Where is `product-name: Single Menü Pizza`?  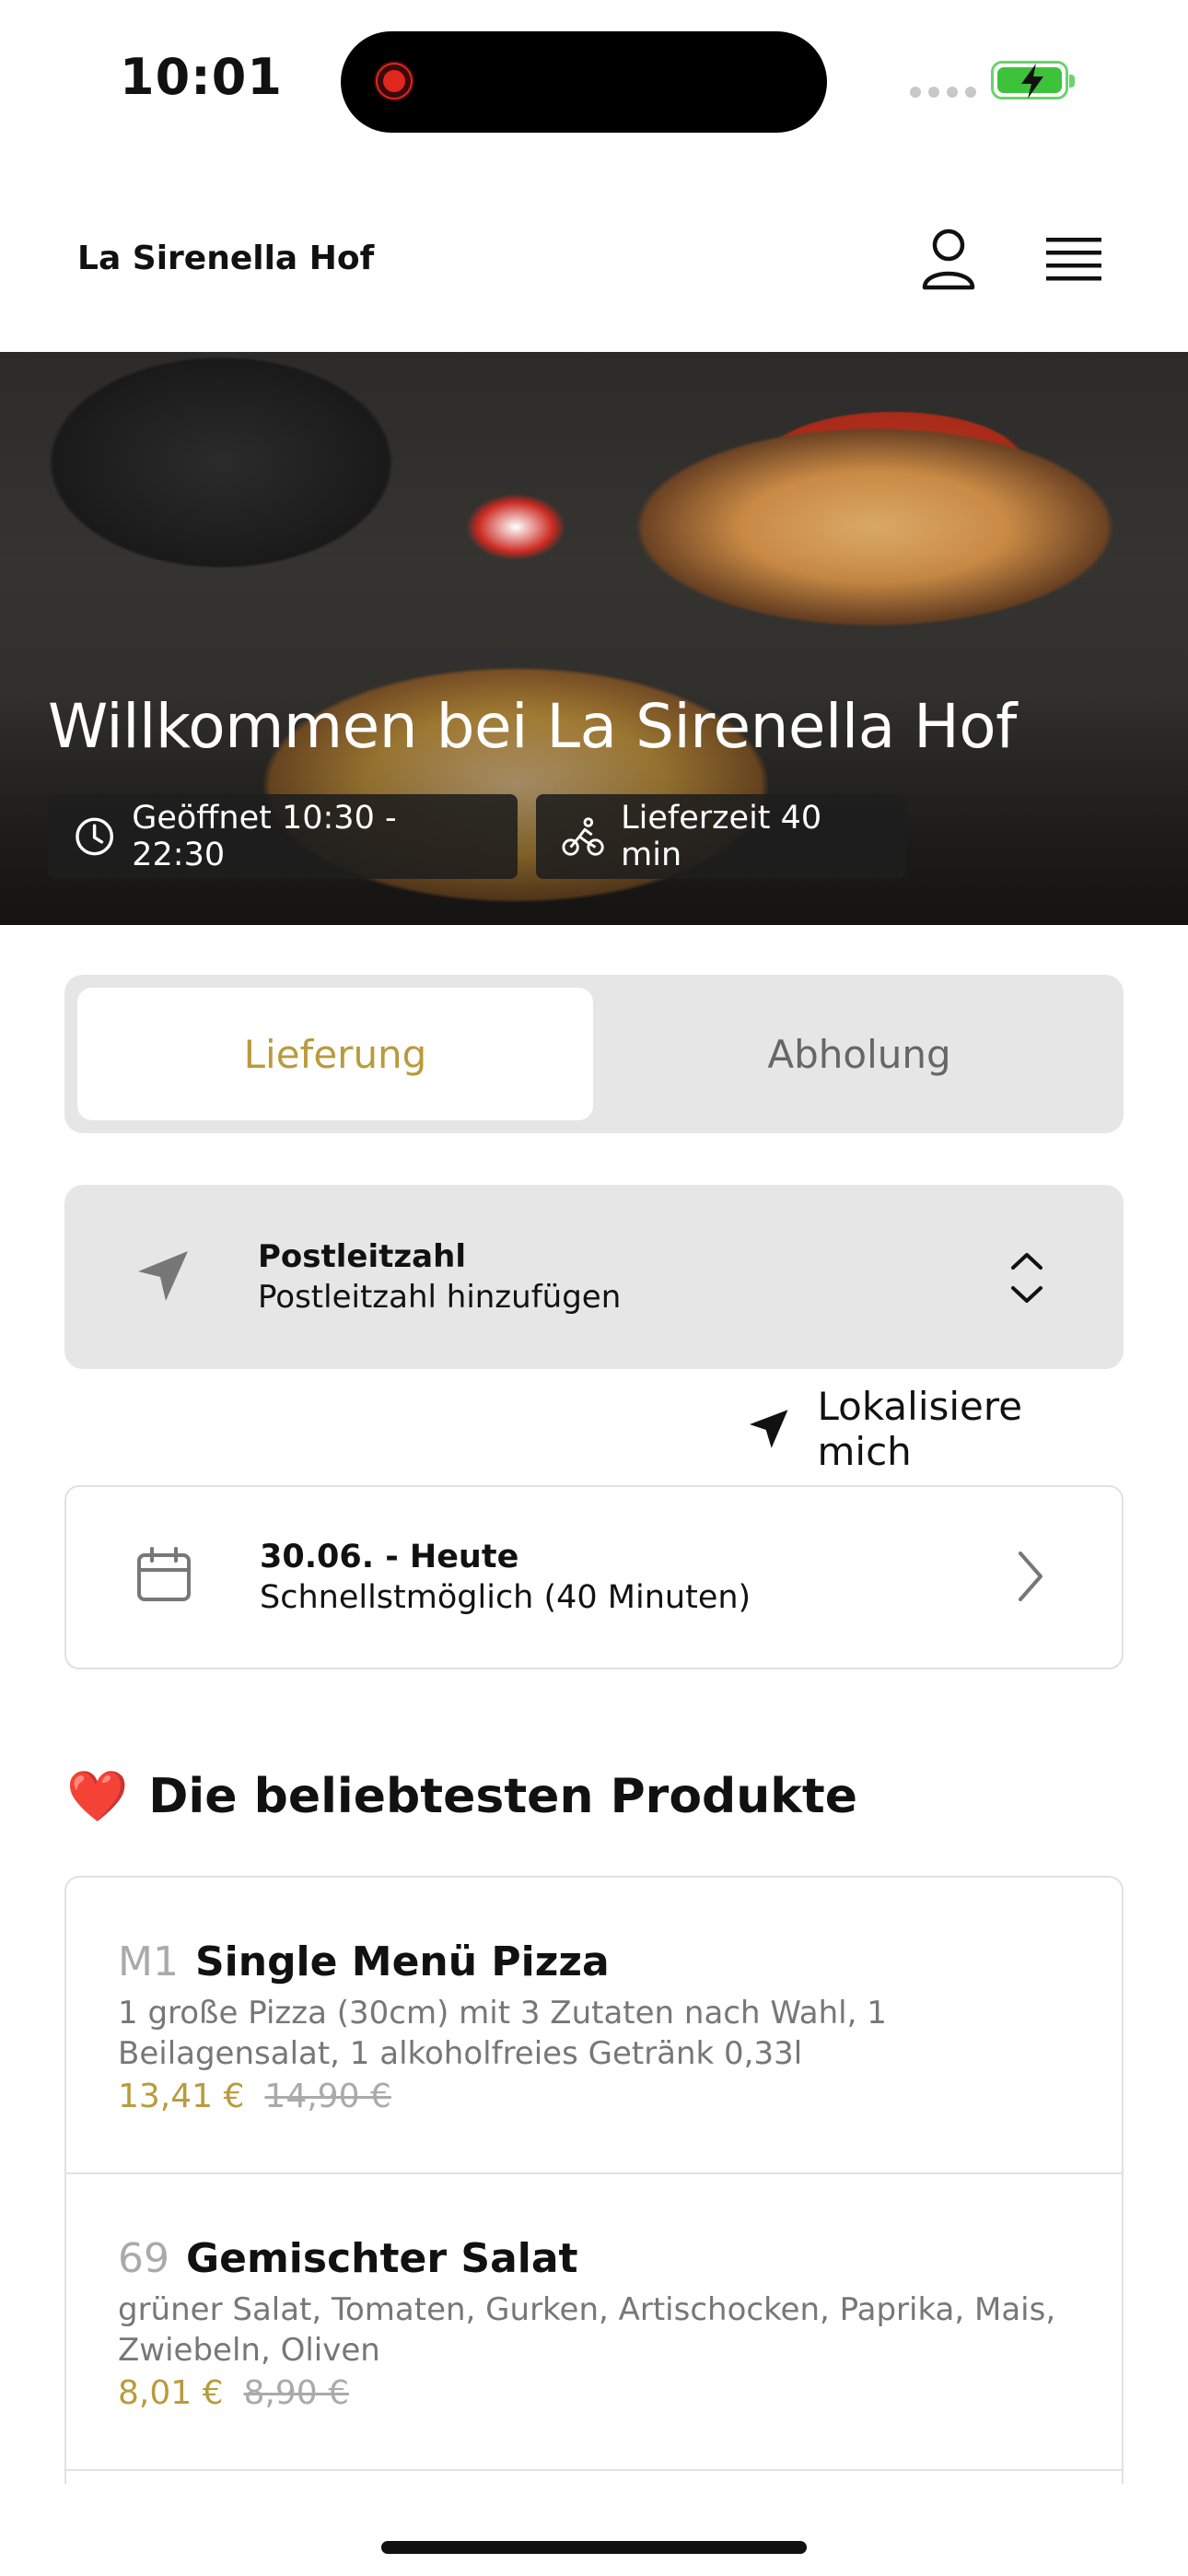 product-name: Single Menü Pizza is located at coordinates (402, 1961).